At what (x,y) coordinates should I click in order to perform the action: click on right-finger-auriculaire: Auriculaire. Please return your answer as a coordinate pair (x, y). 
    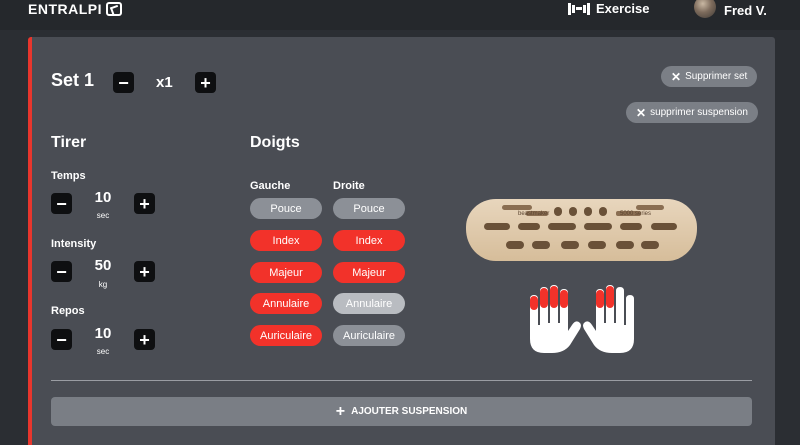
    Looking at the image, I should click on (369, 335).